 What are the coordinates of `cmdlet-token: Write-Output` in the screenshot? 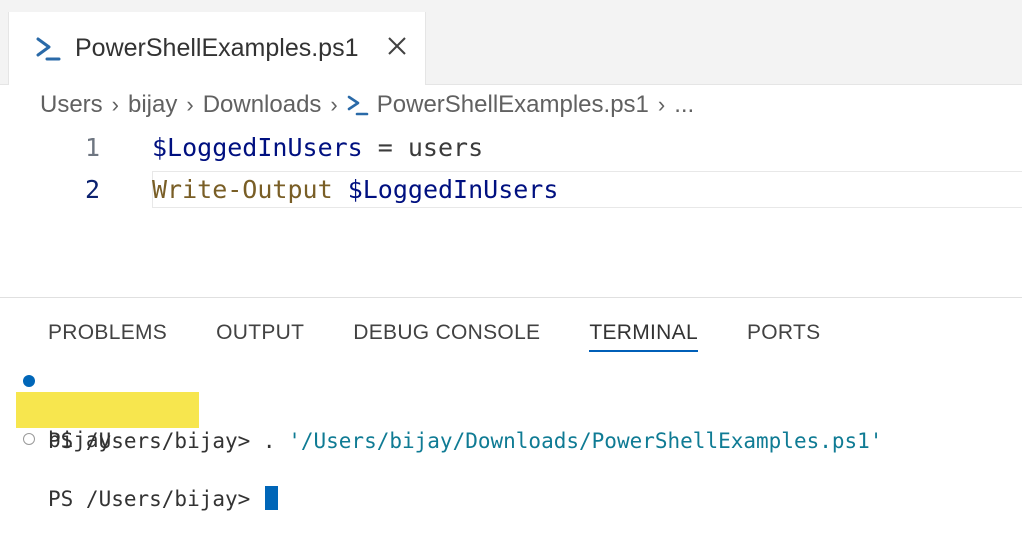 It's located at (242, 189).